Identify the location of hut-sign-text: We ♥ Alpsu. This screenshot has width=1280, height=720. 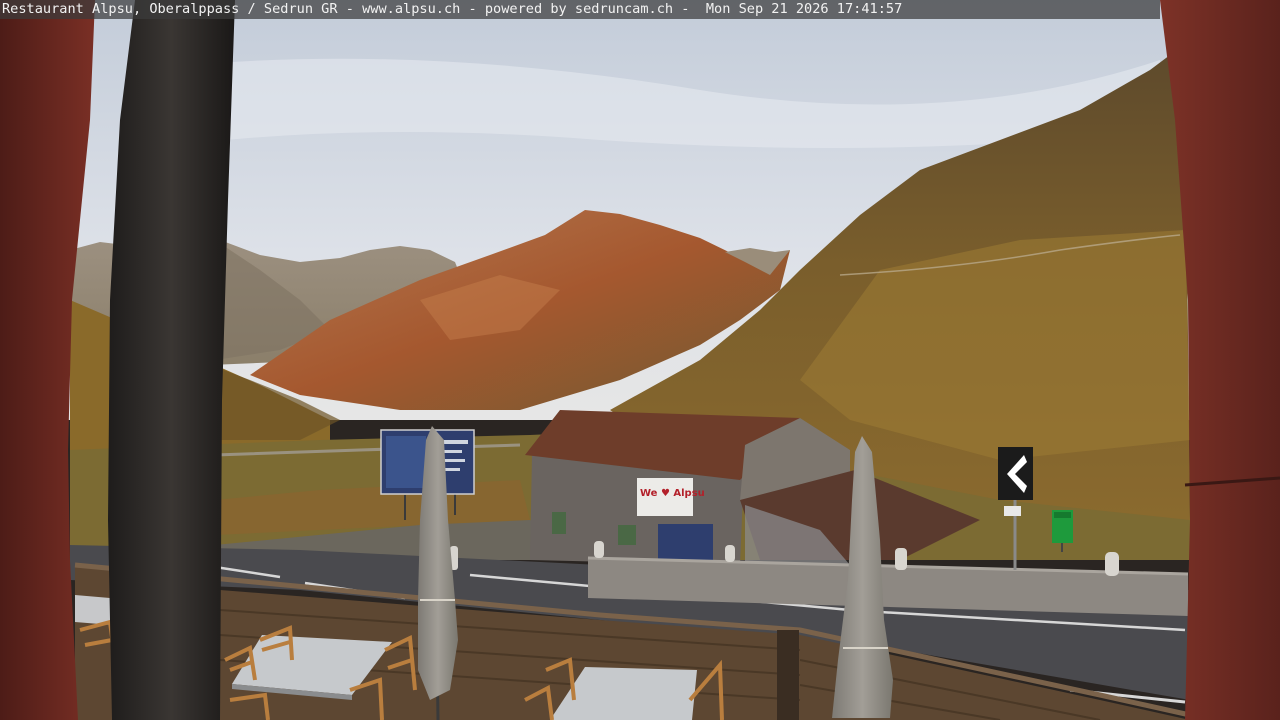
(672, 493).